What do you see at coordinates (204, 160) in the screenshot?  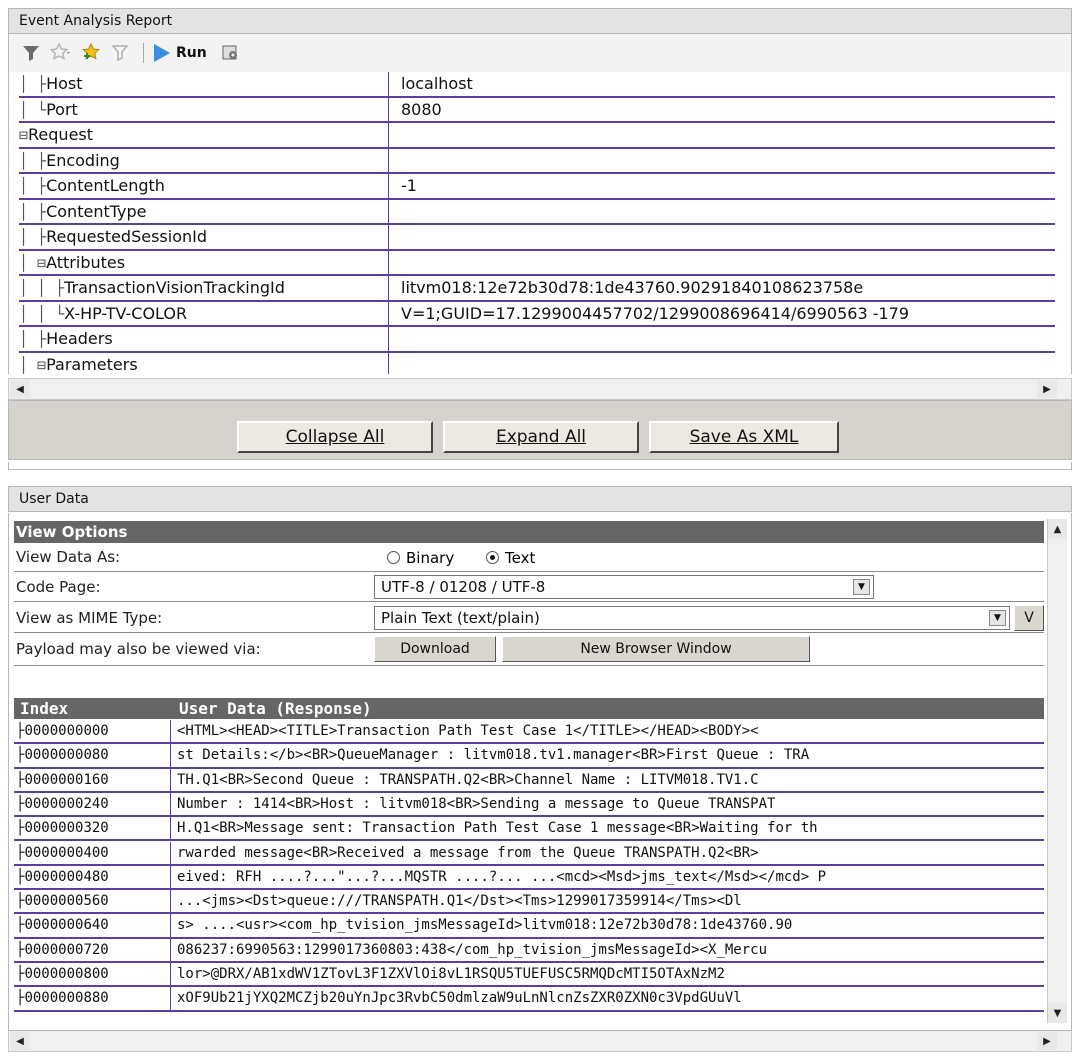 I see `tree-node-name: │ ├Encoding` at bounding box center [204, 160].